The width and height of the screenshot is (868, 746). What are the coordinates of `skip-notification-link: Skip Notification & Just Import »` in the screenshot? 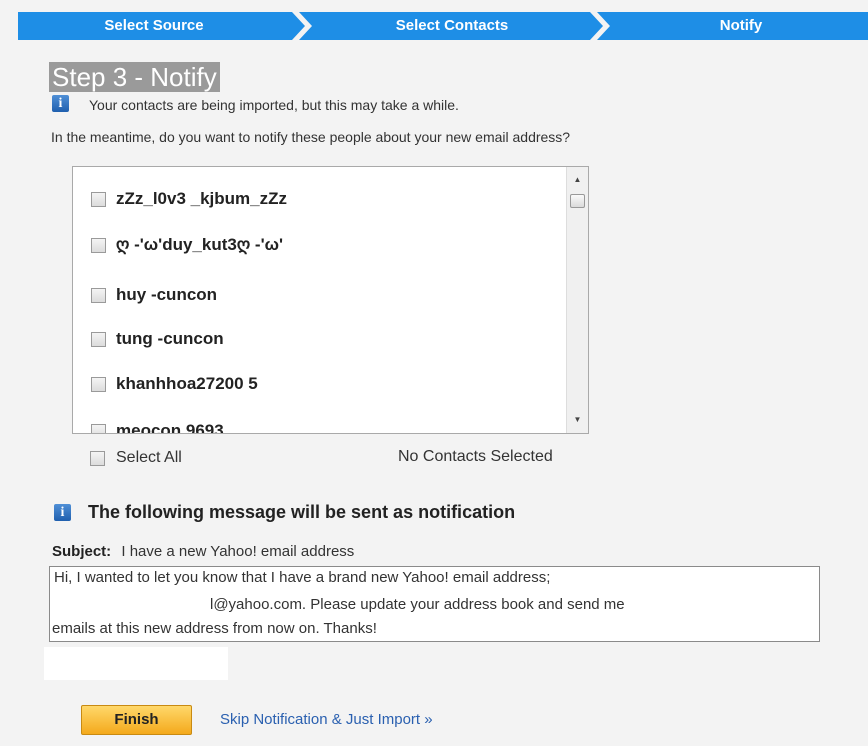 It's located at (326, 719).